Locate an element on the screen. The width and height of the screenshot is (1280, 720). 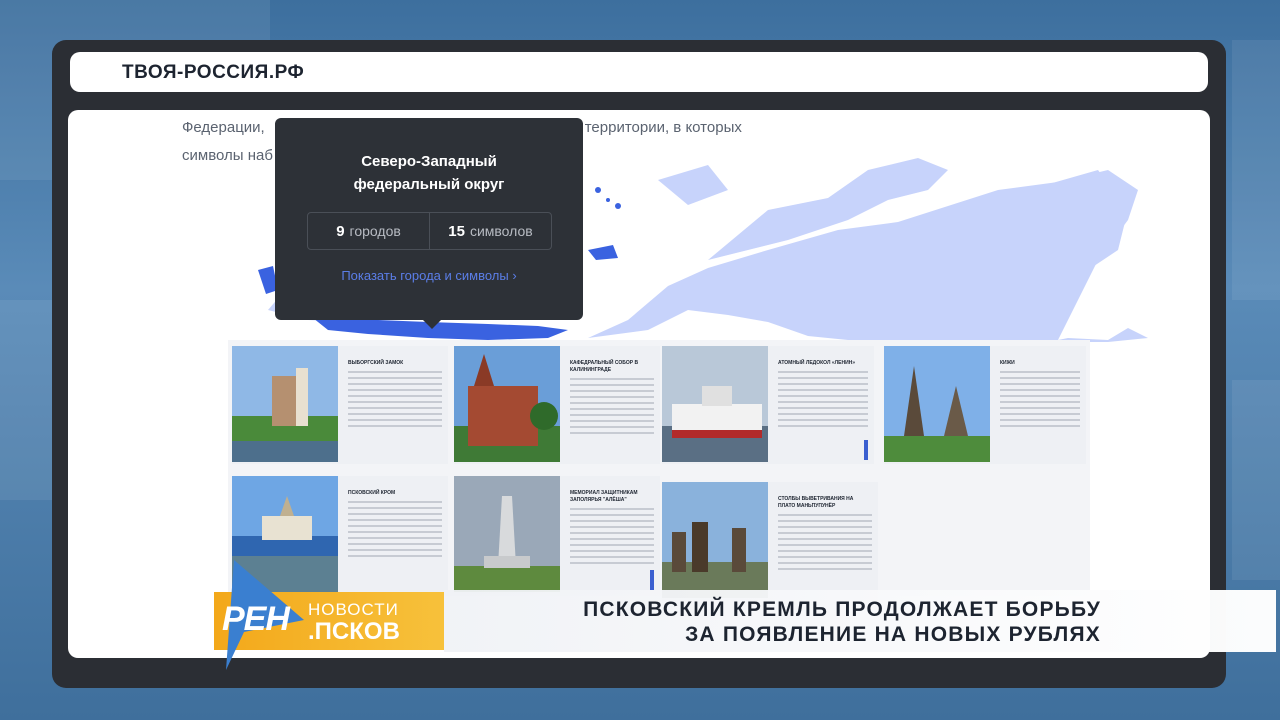
tooltip-stats: 9 городов 15 символов is located at coordinates (429, 231).